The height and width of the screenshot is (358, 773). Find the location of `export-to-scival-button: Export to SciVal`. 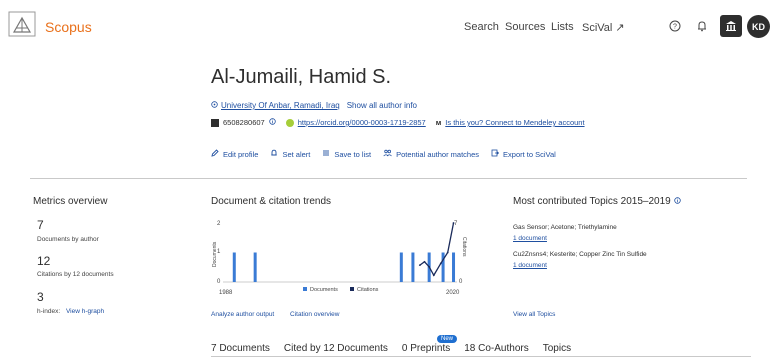

export-to-scival-button: Export to SciVal is located at coordinates (523, 154).